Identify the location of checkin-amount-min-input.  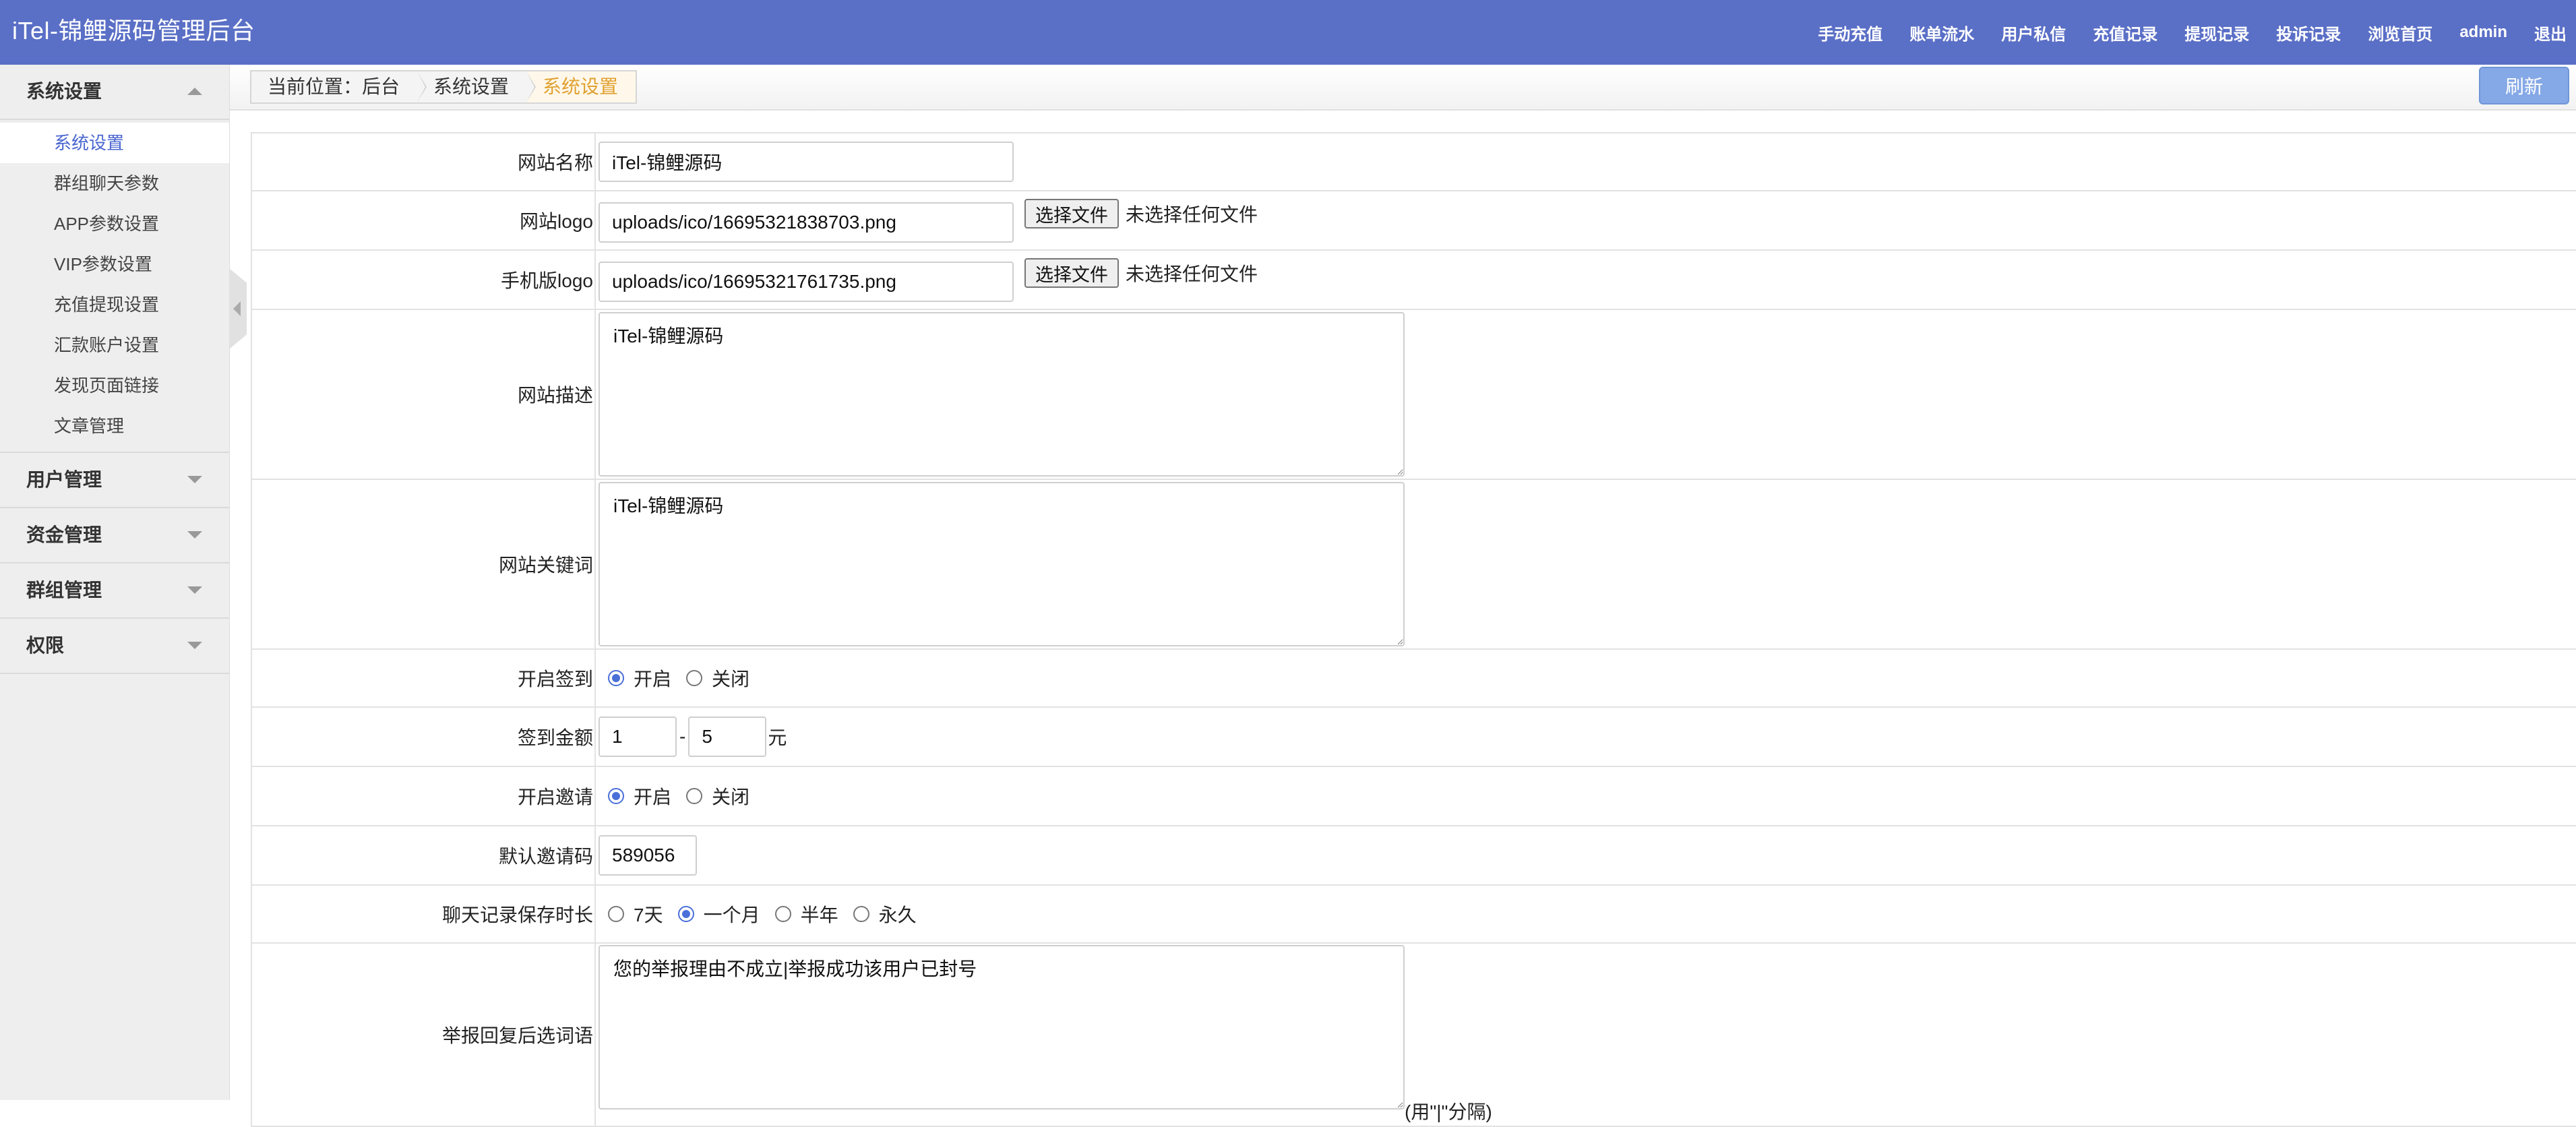
(638, 737).